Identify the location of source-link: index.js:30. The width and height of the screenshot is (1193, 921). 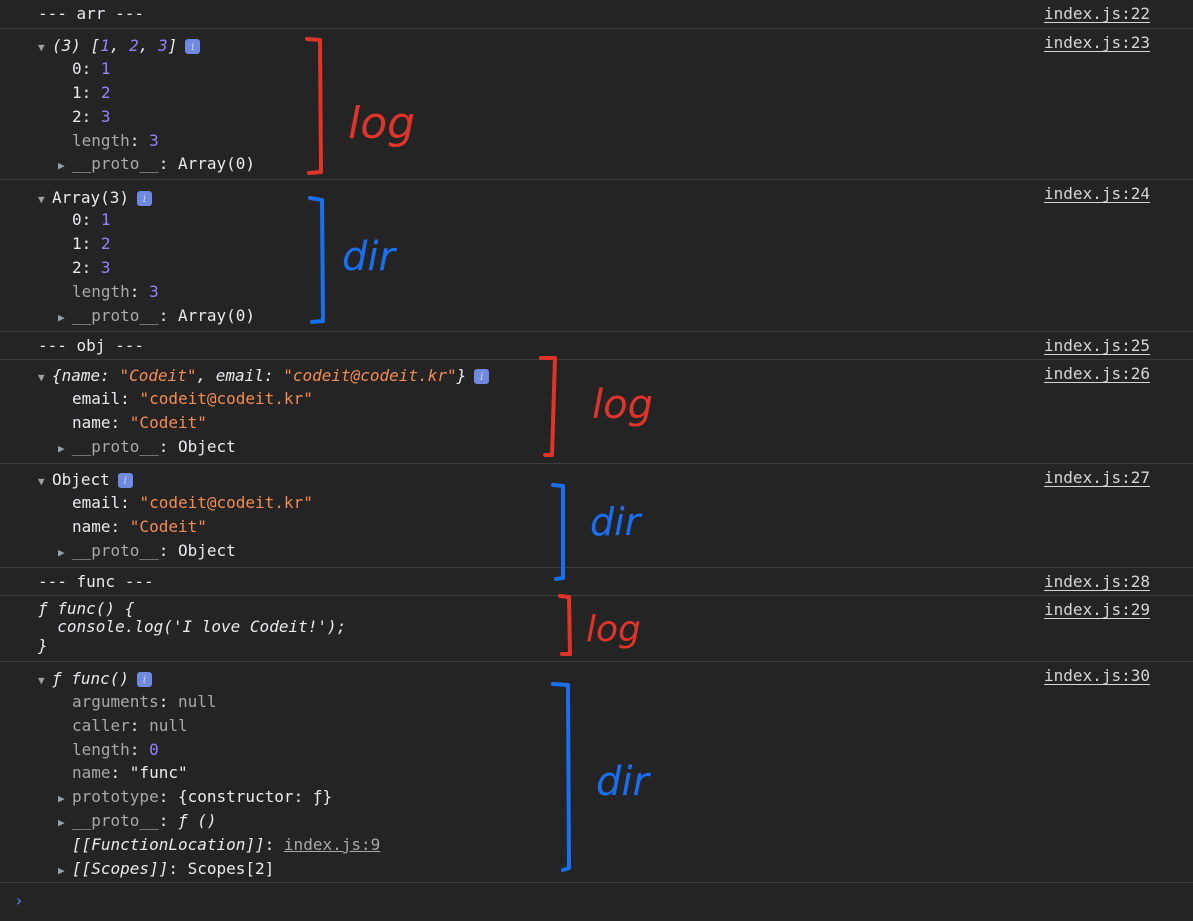
(1097, 676).